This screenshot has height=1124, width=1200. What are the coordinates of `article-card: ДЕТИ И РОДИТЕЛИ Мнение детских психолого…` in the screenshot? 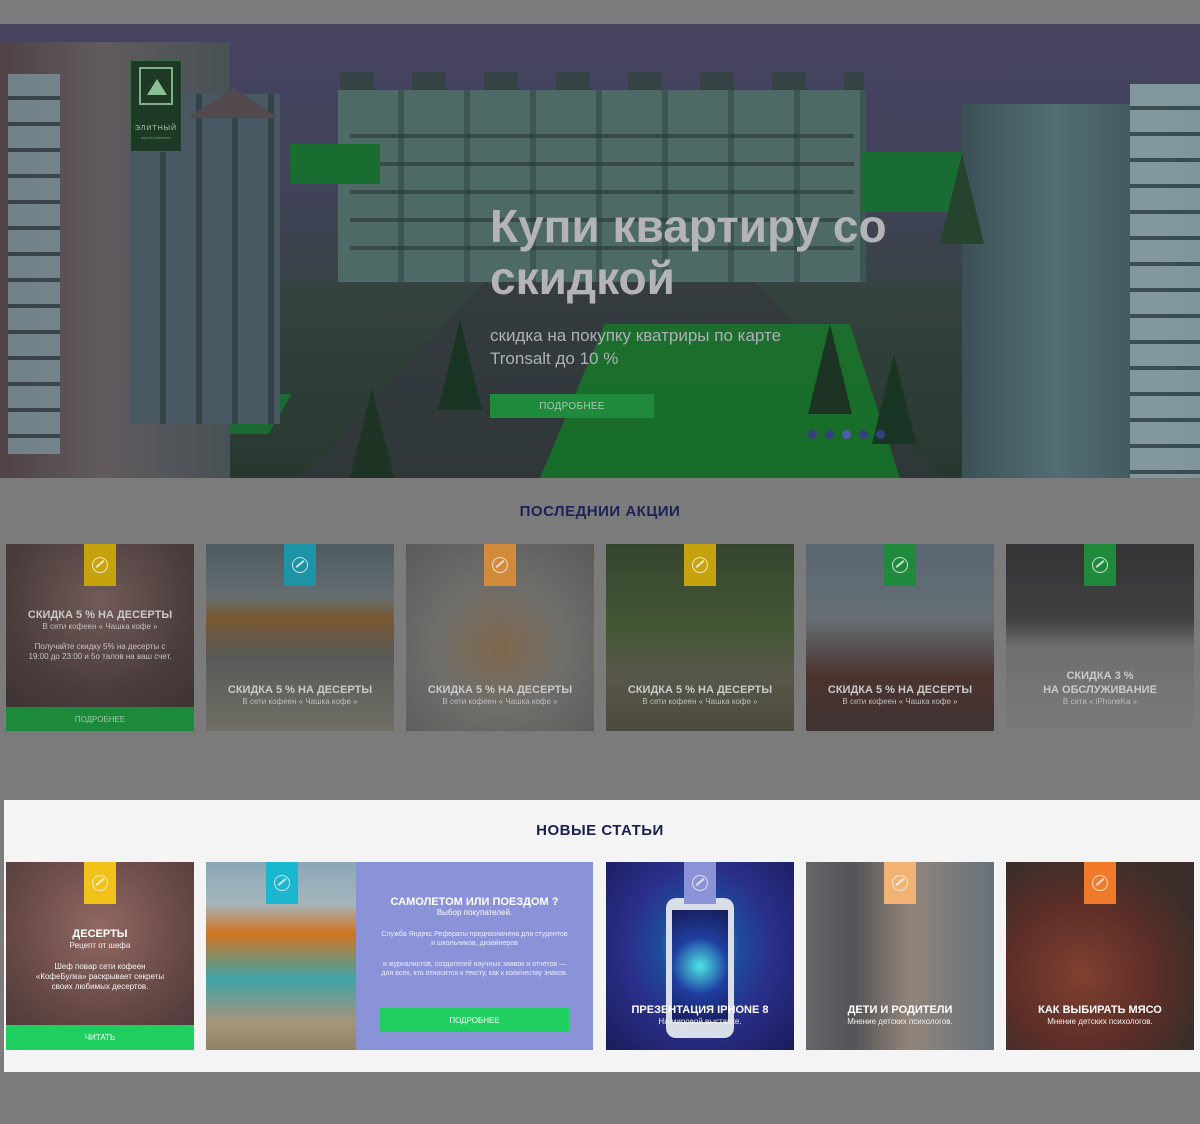 It's located at (900, 956).